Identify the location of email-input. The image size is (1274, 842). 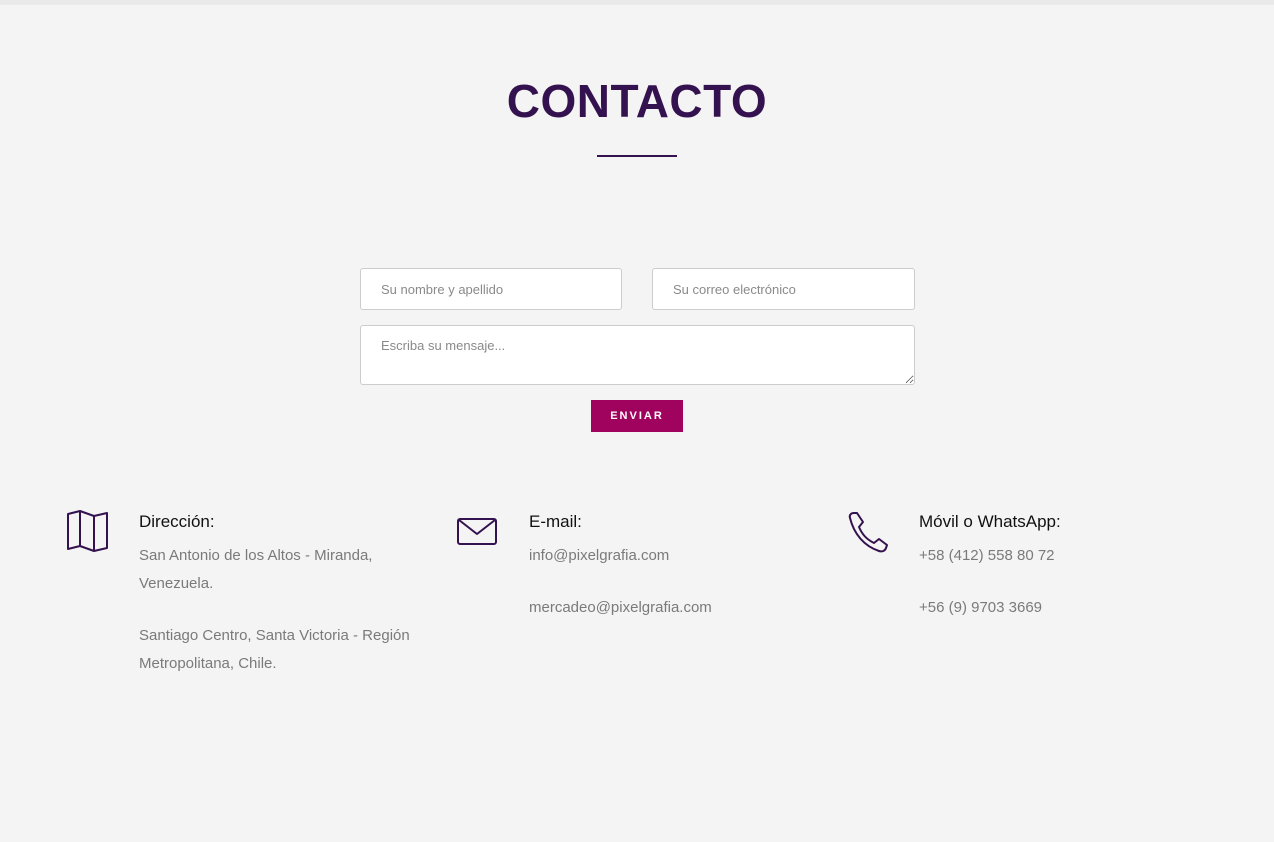
(783, 289).